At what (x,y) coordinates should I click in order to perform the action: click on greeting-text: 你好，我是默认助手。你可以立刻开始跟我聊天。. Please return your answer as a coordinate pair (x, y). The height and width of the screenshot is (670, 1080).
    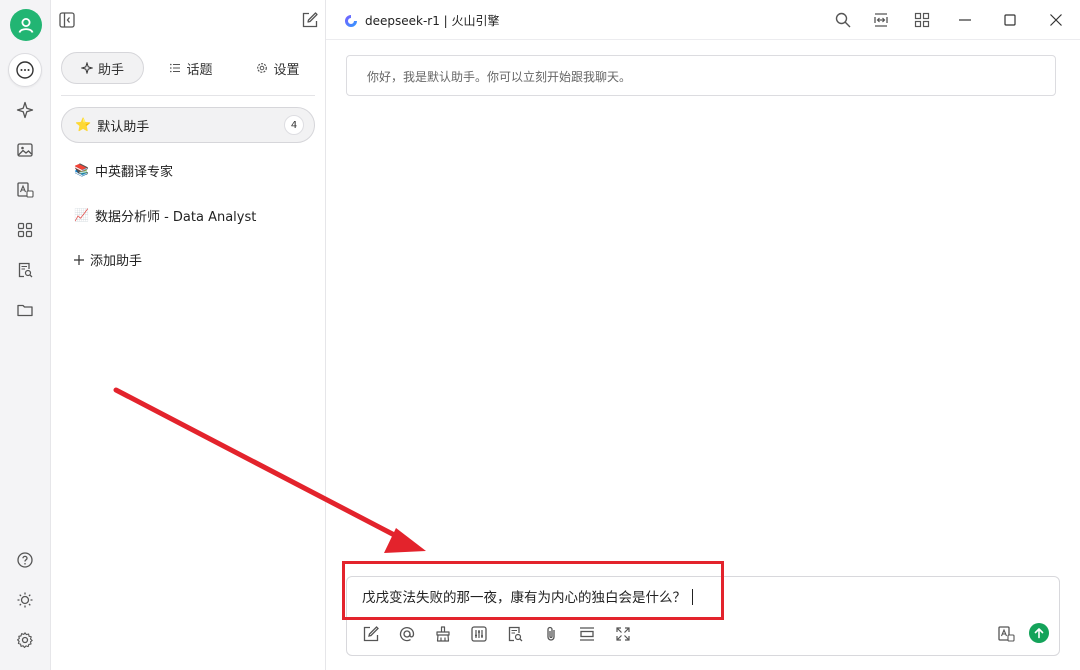
    Looking at the image, I should click on (499, 77).